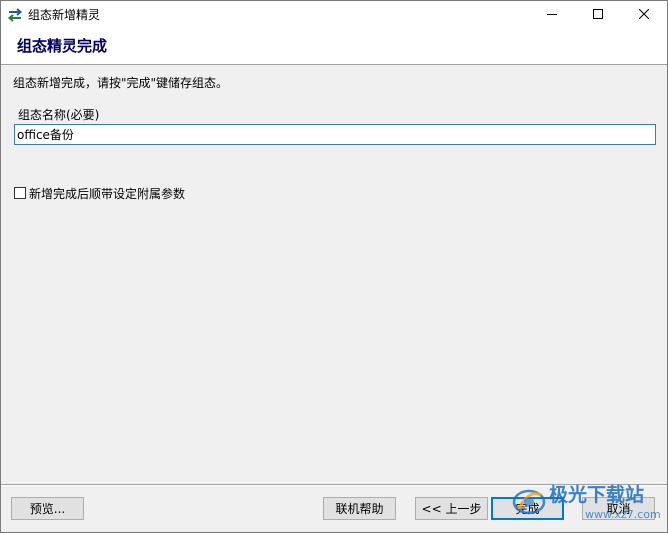 Image resolution: width=668 pixels, height=533 pixels. What do you see at coordinates (618, 508) in the screenshot?
I see `cancel-button: 取消` at bounding box center [618, 508].